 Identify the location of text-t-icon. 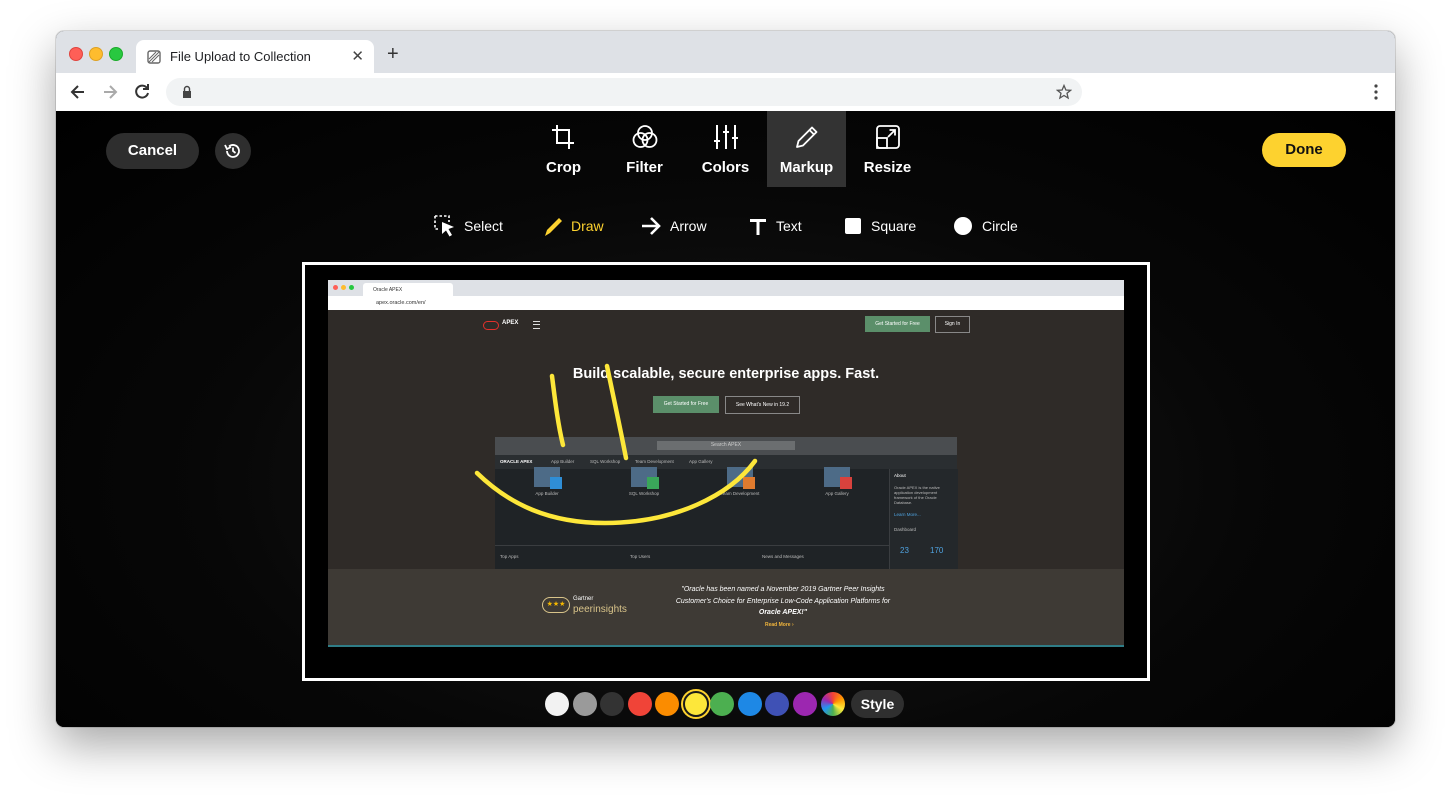
(758, 227).